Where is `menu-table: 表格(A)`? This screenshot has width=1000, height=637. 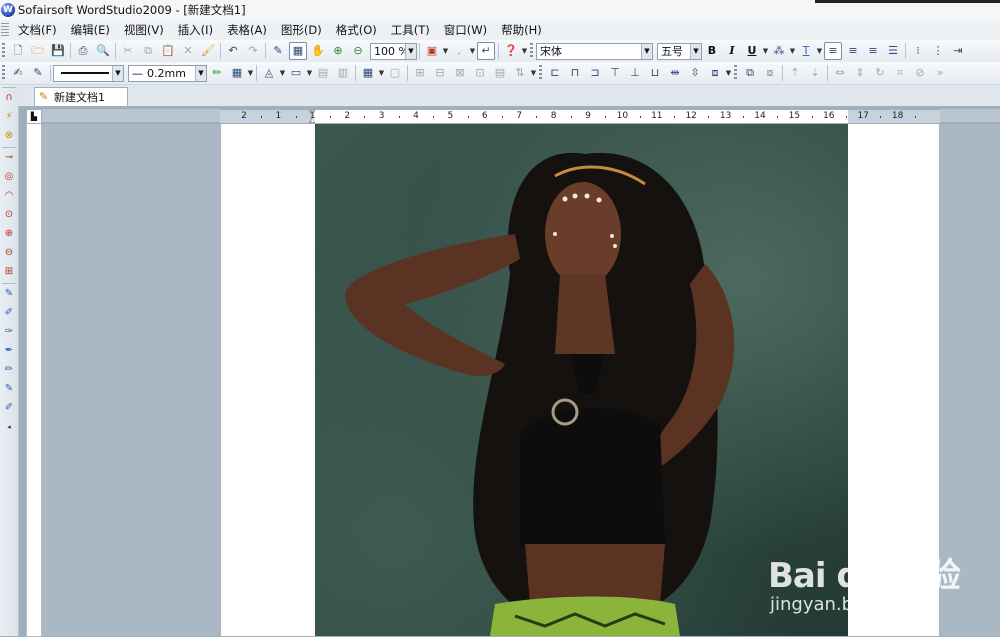 menu-table: 表格(A) is located at coordinates (247, 30).